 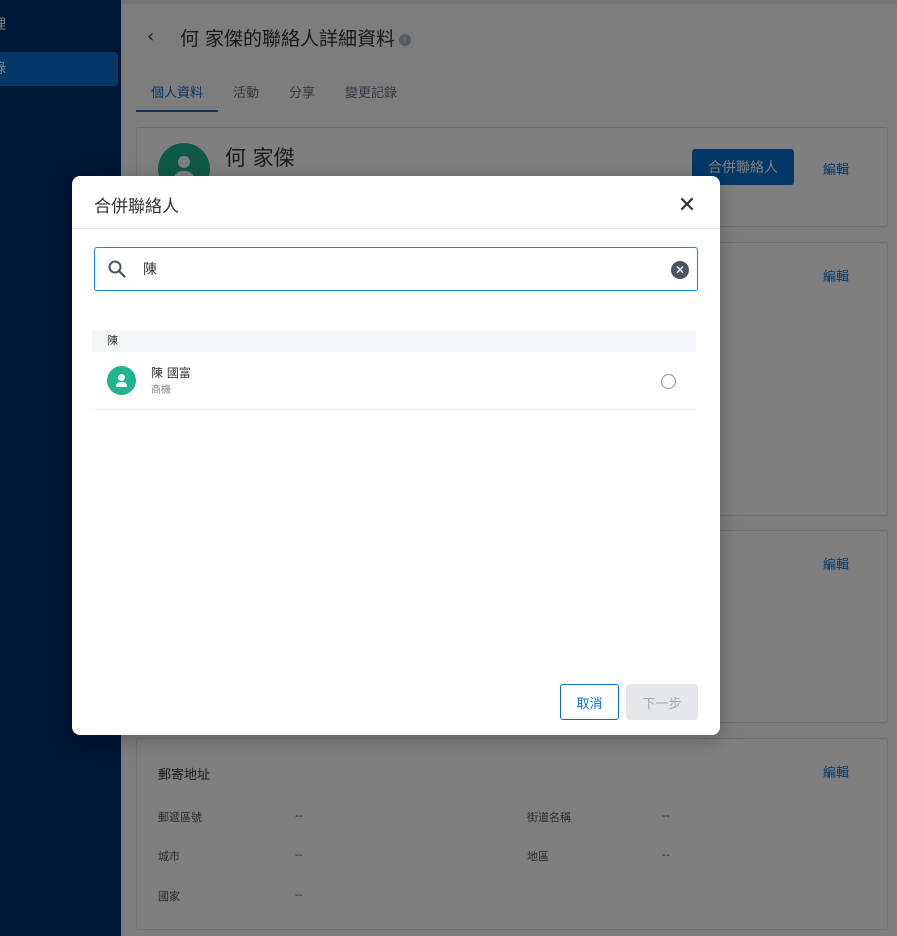 I want to click on search-icon, so click(x=117, y=269).